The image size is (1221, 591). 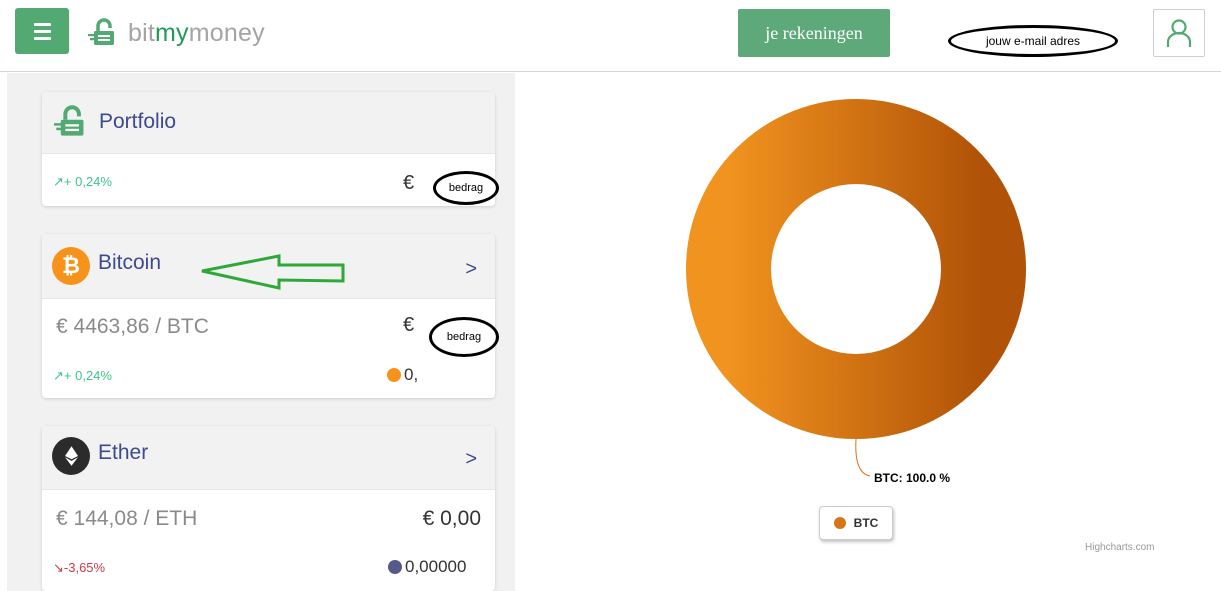 I want to click on bitcoin-open-chevron: >, so click(x=471, y=269).